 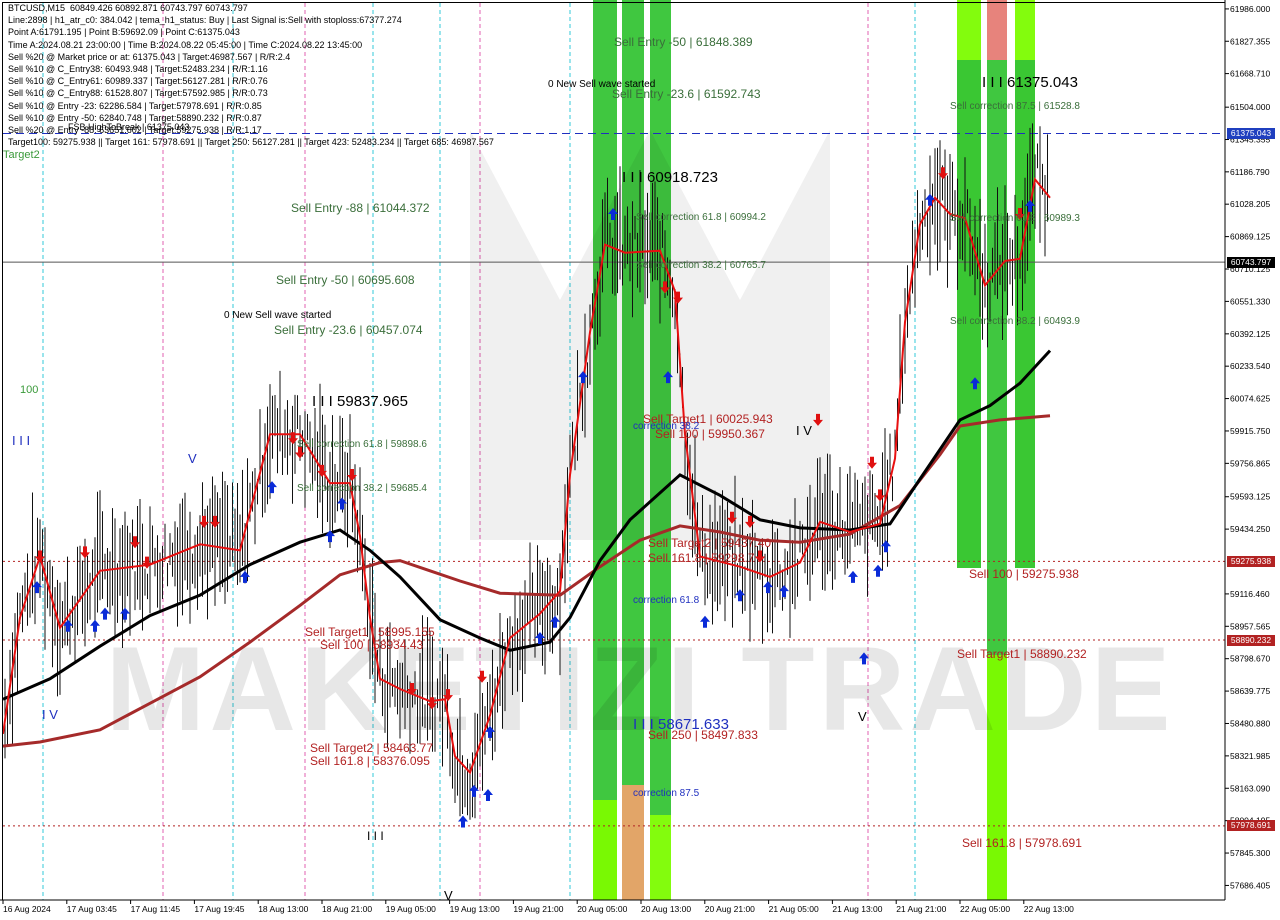 I want to click on chart-annotation: Sell Target2 | 59437.40, so click(x=709, y=543).